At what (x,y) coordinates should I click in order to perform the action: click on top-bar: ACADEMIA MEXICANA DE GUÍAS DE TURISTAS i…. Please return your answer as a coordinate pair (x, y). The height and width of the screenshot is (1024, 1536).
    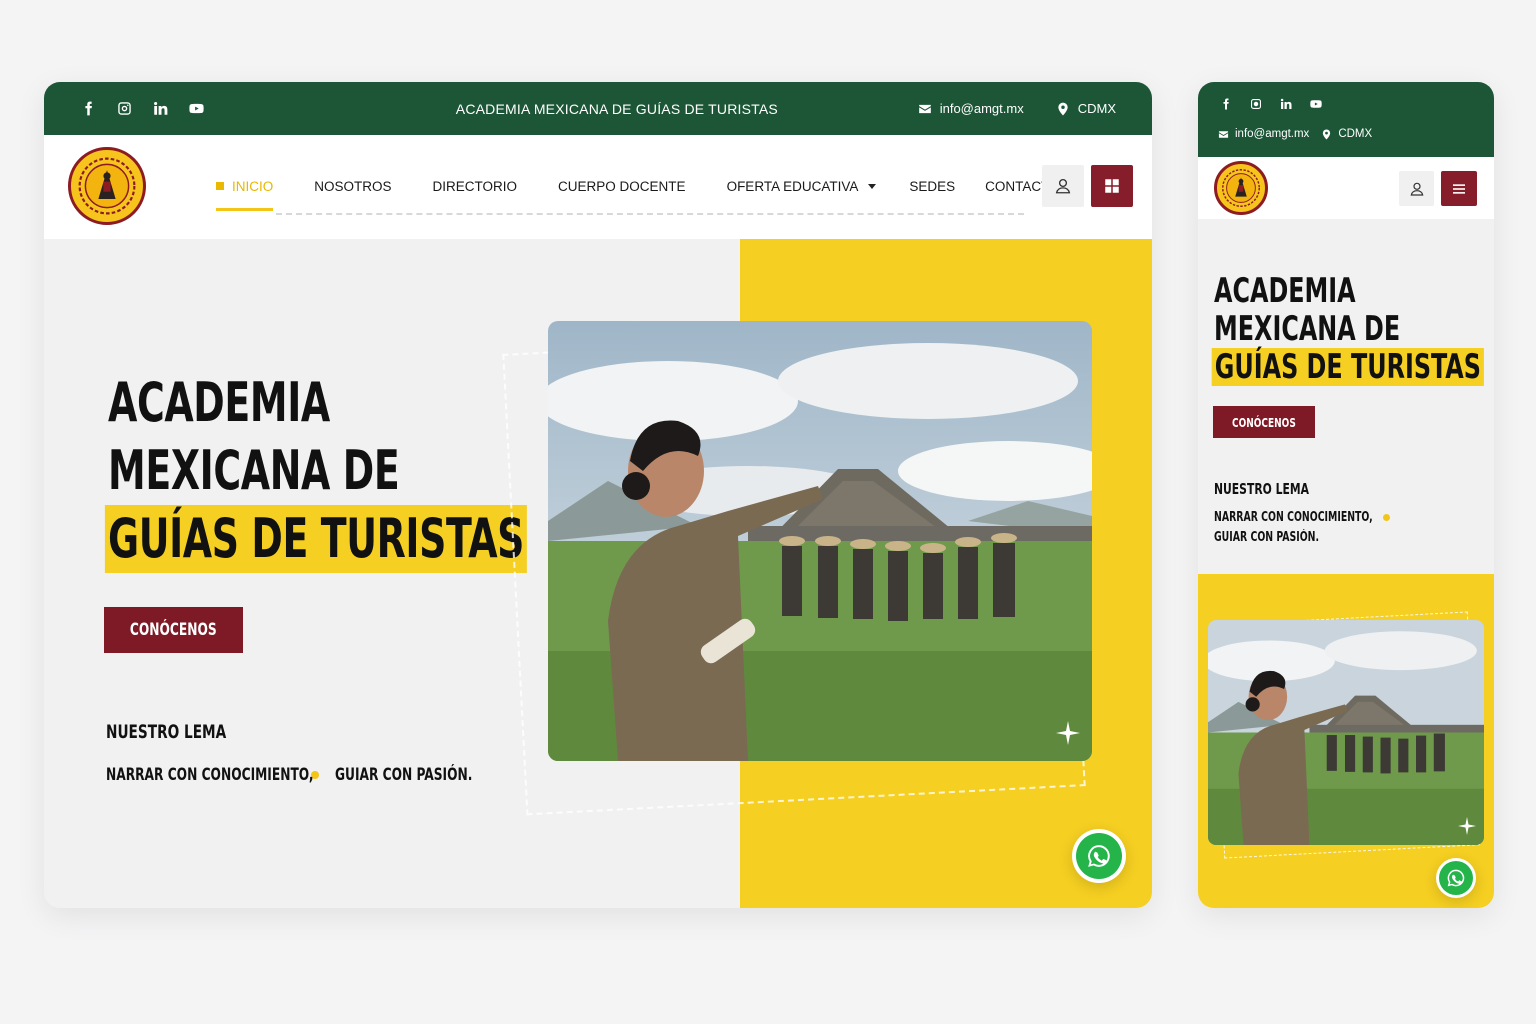
    Looking at the image, I should click on (598, 108).